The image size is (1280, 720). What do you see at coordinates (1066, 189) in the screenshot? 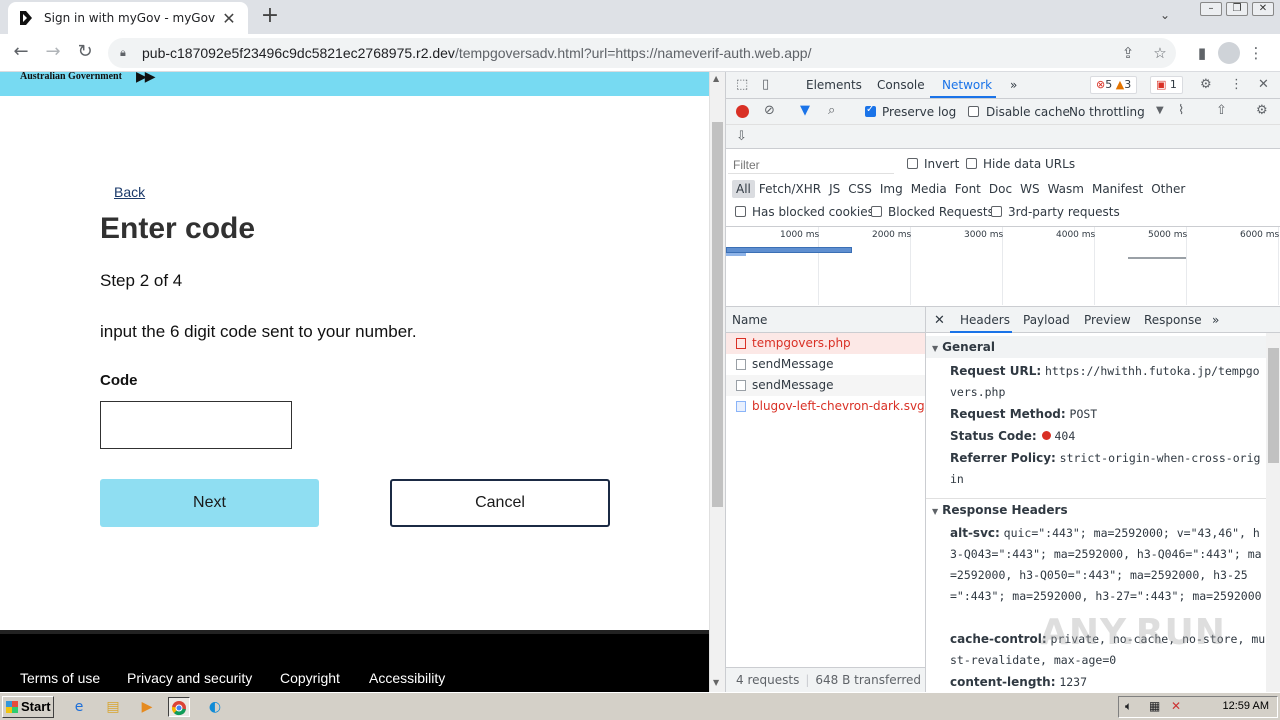
I see `type-filter-wasm: Wasm` at bounding box center [1066, 189].